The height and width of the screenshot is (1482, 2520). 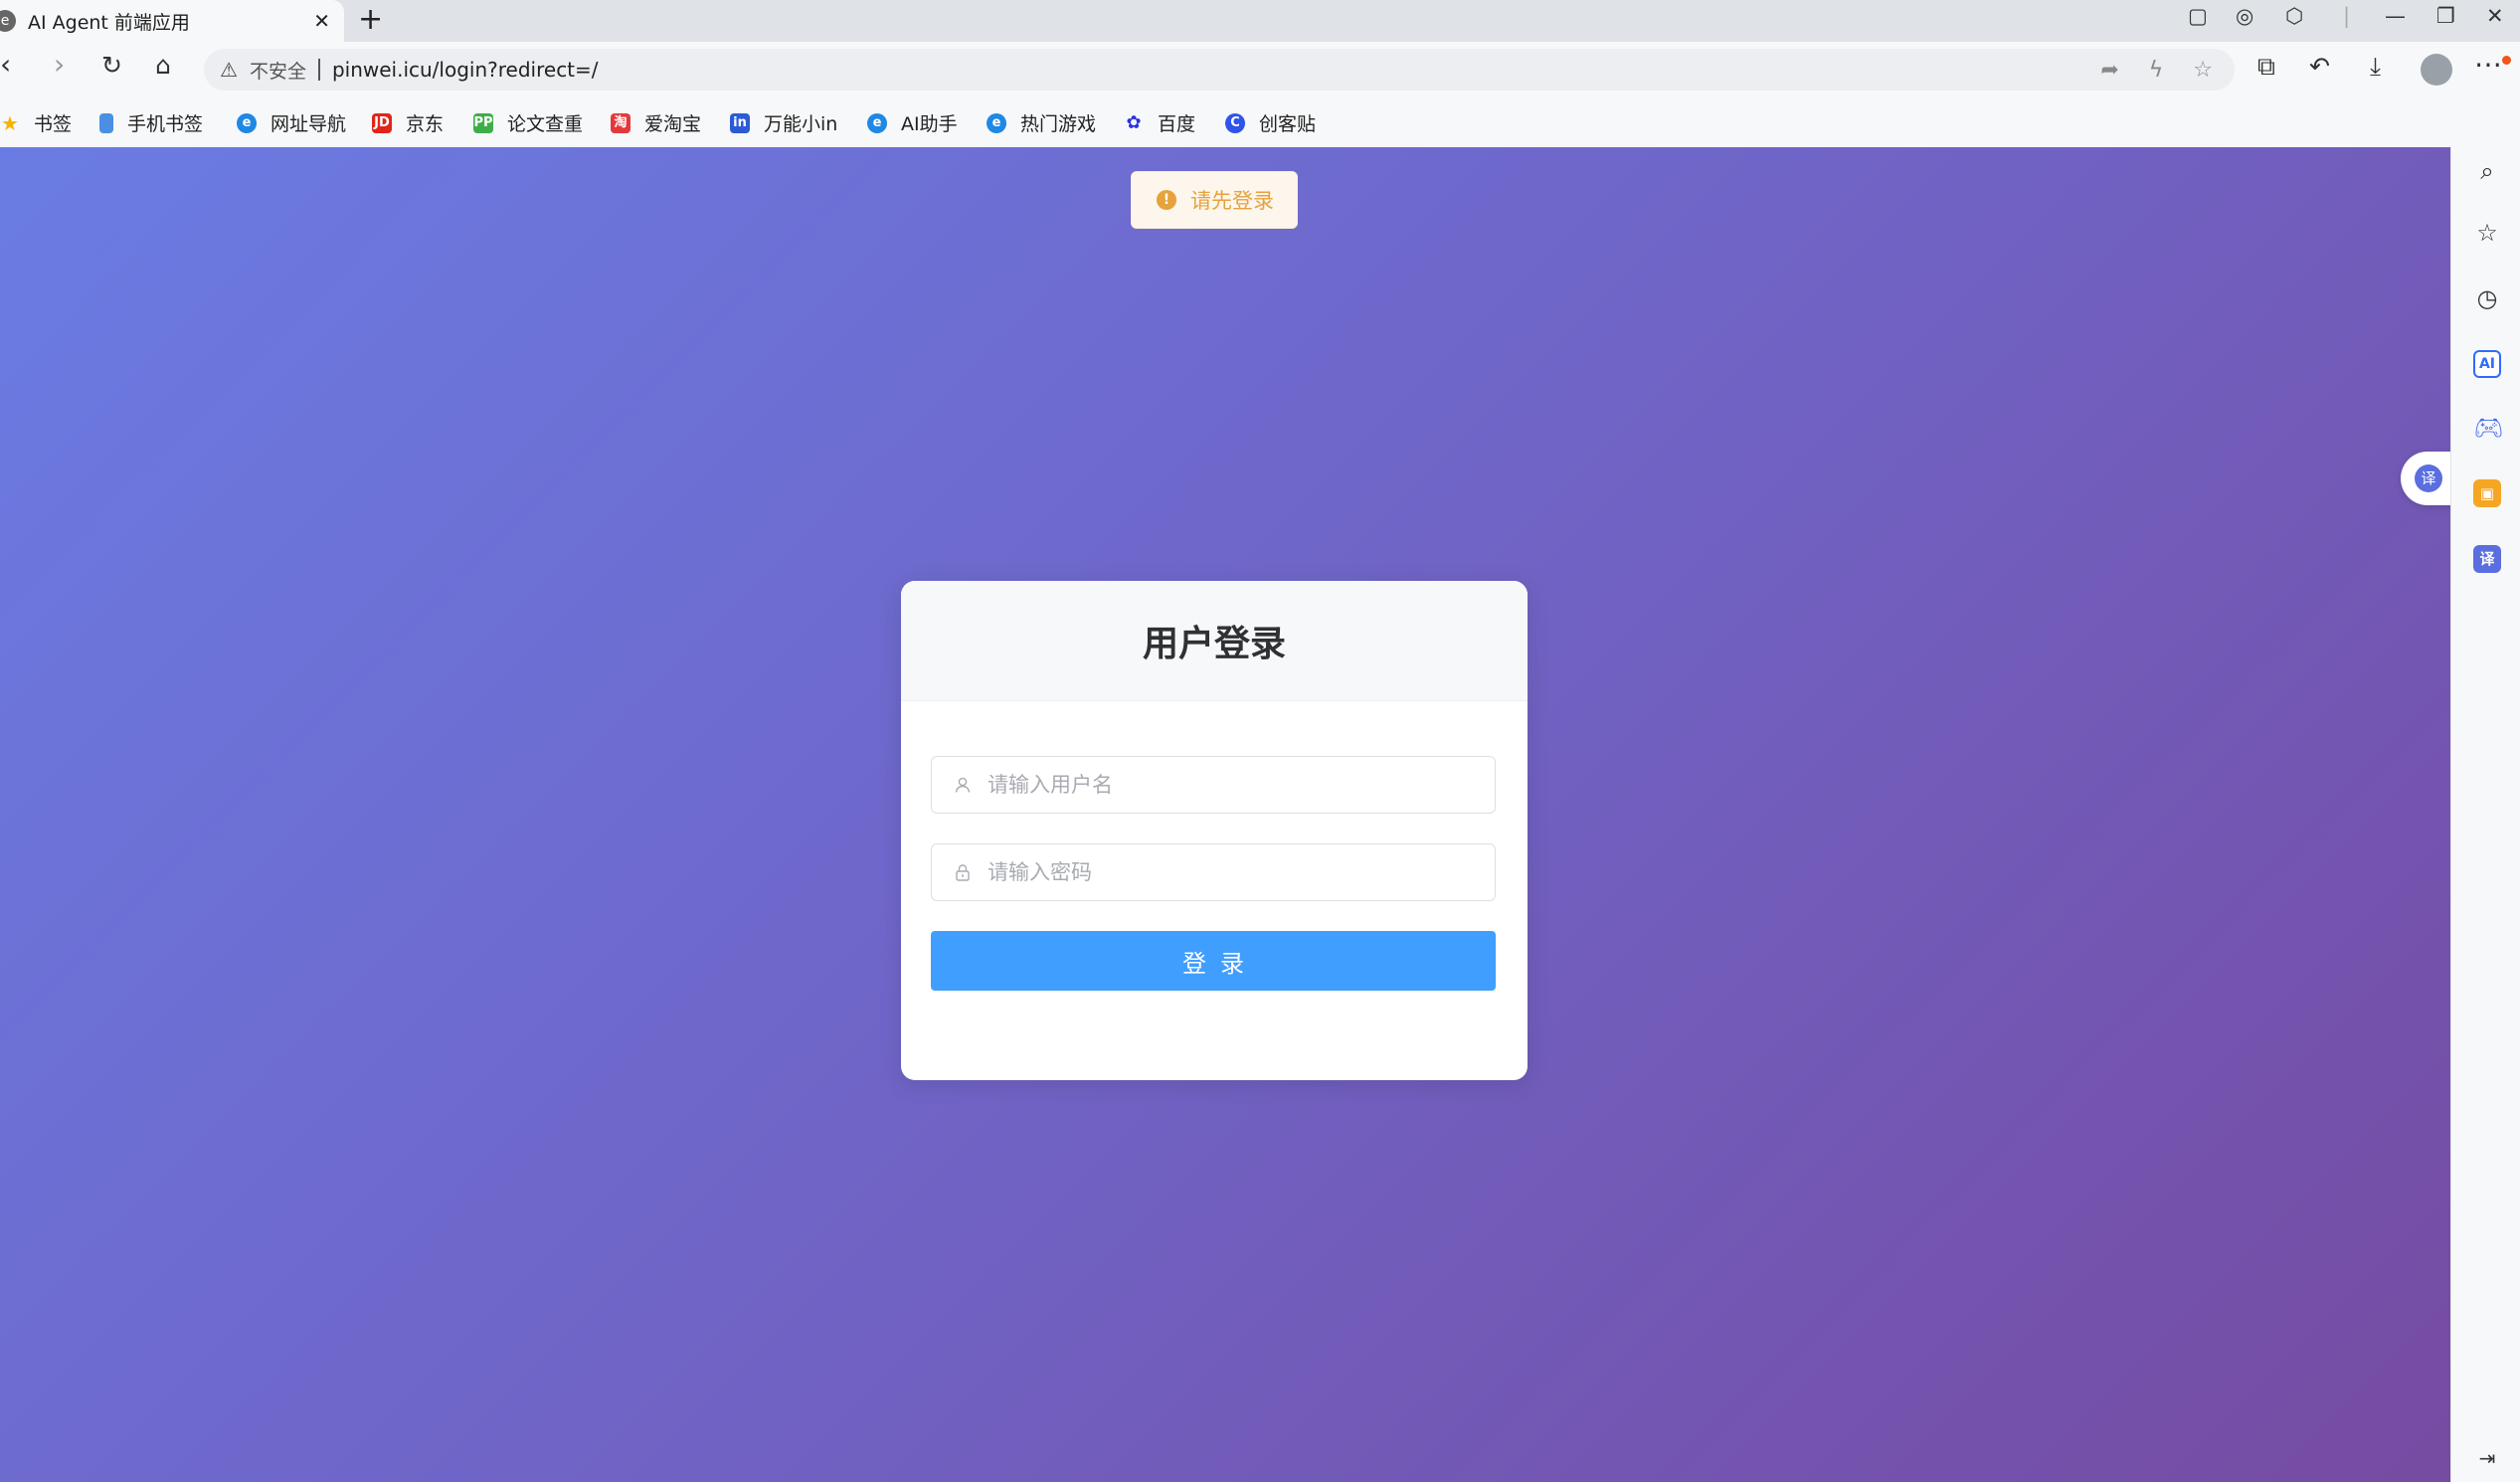 I want to click on address-separator, so click(x=318, y=70).